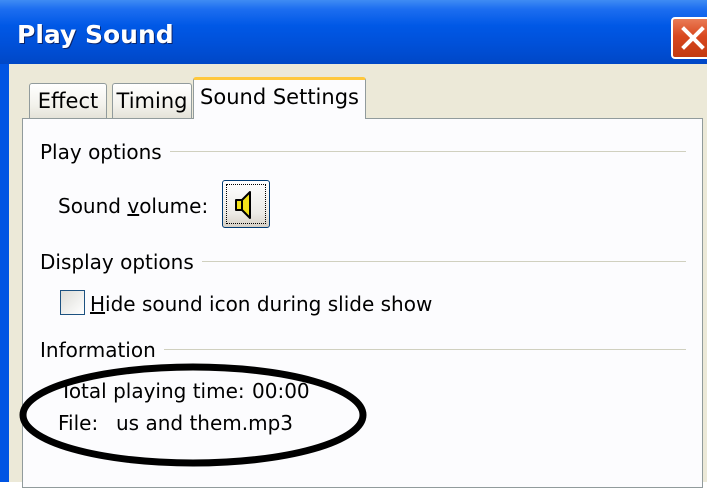  Describe the element at coordinates (68, 101) in the screenshot. I see `tab-effect: Effect` at that location.